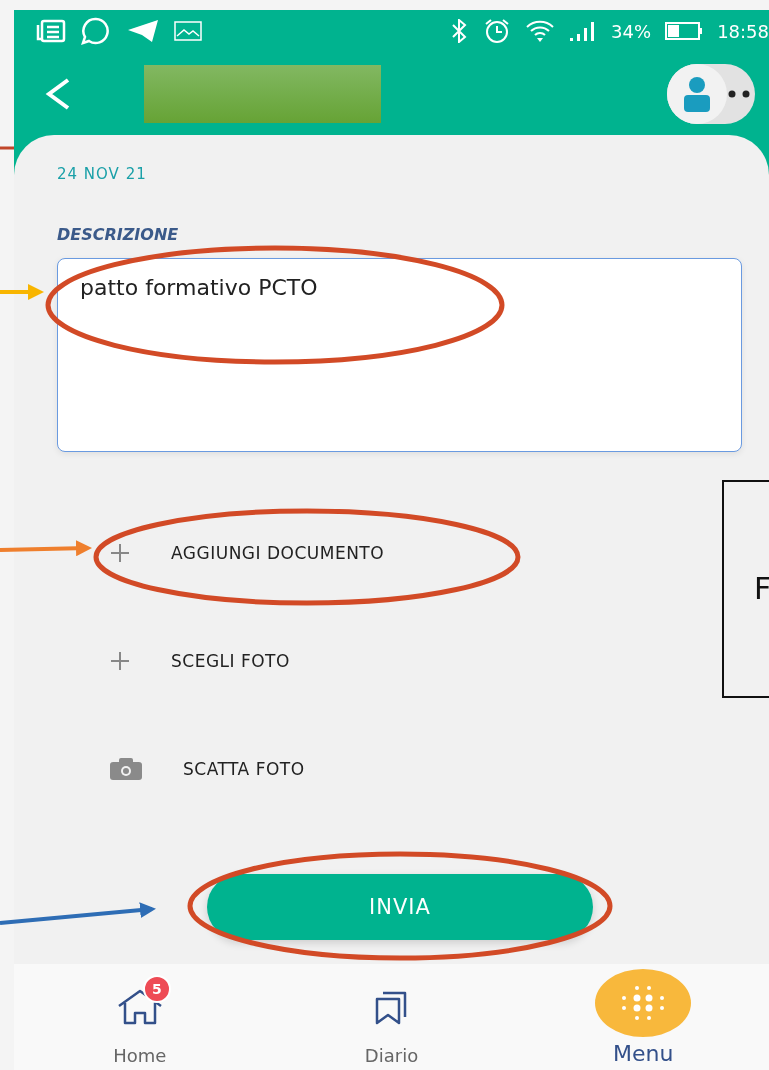  What do you see at coordinates (126, 769) in the screenshot?
I see `camera-icon` at bounding box center [126, 769].